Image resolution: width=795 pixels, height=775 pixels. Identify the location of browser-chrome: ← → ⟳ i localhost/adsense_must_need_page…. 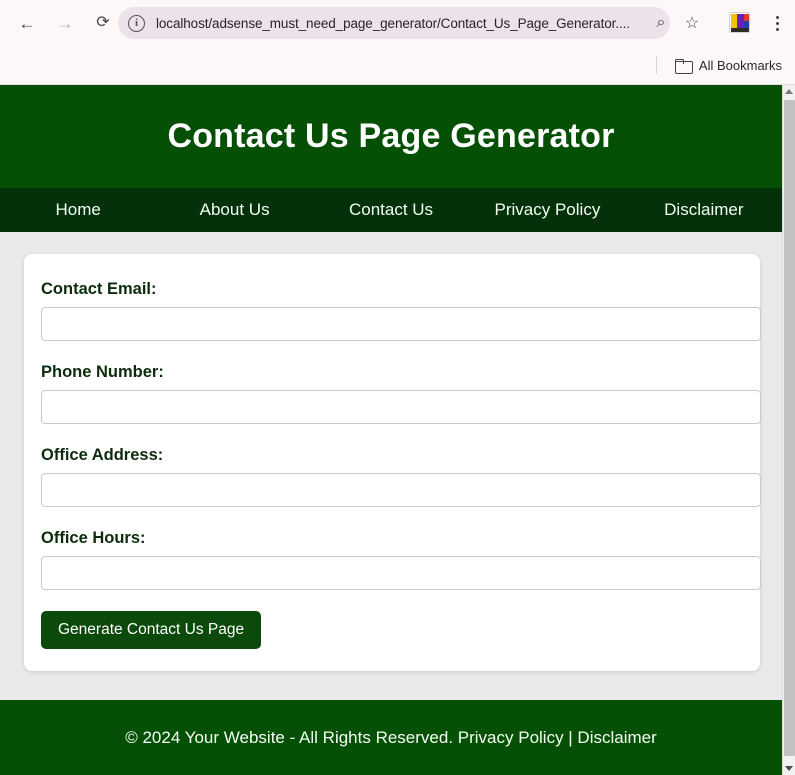
(397, 42).